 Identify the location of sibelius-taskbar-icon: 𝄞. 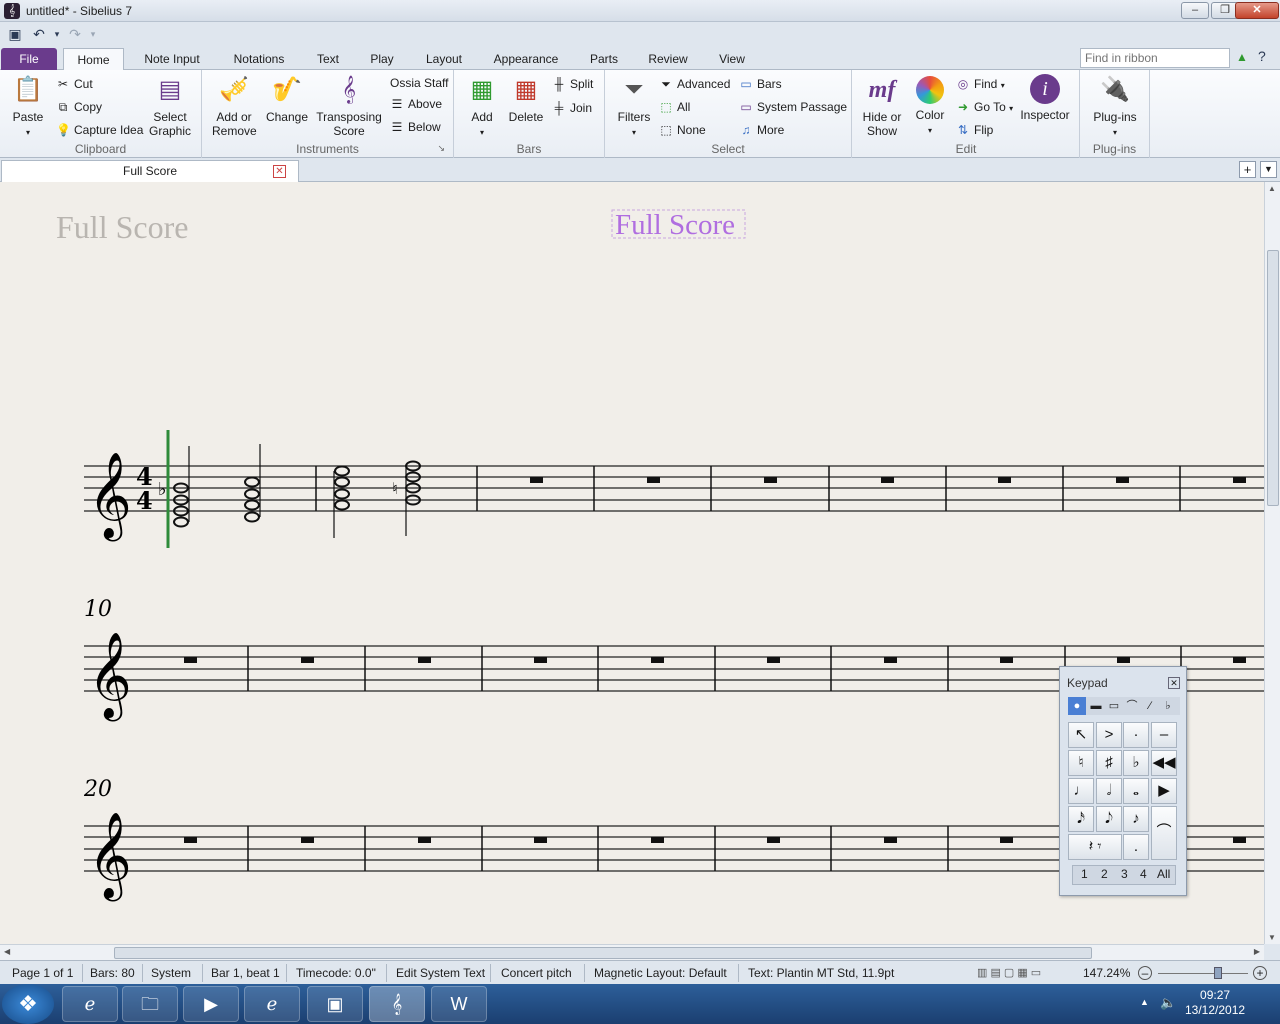
(397, 1004).